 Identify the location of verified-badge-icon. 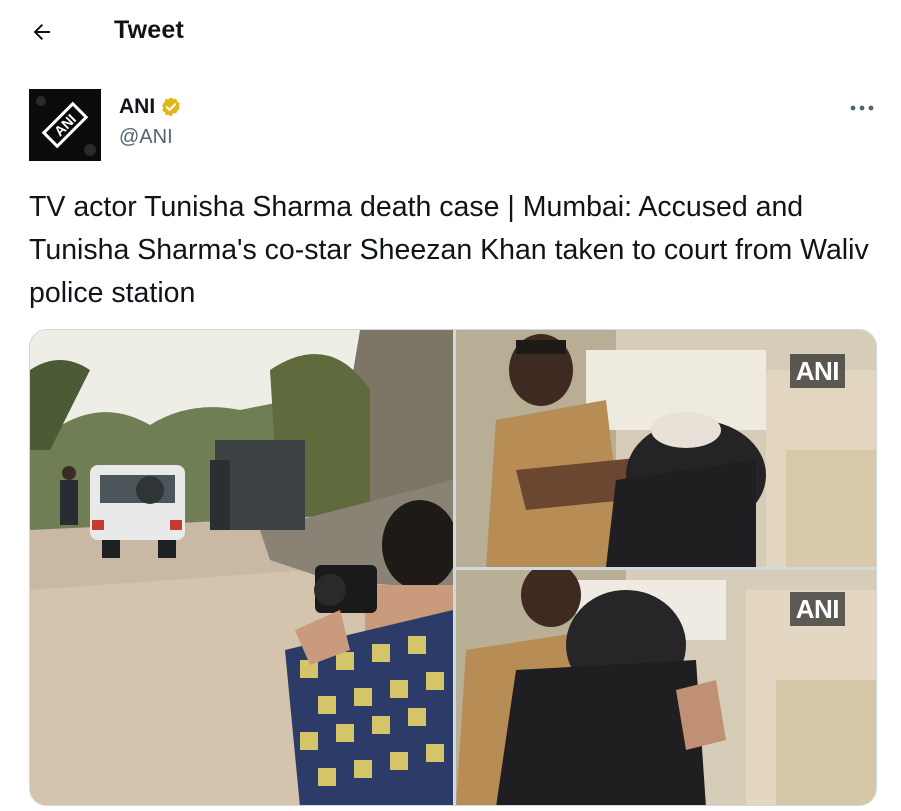
(171, 107).